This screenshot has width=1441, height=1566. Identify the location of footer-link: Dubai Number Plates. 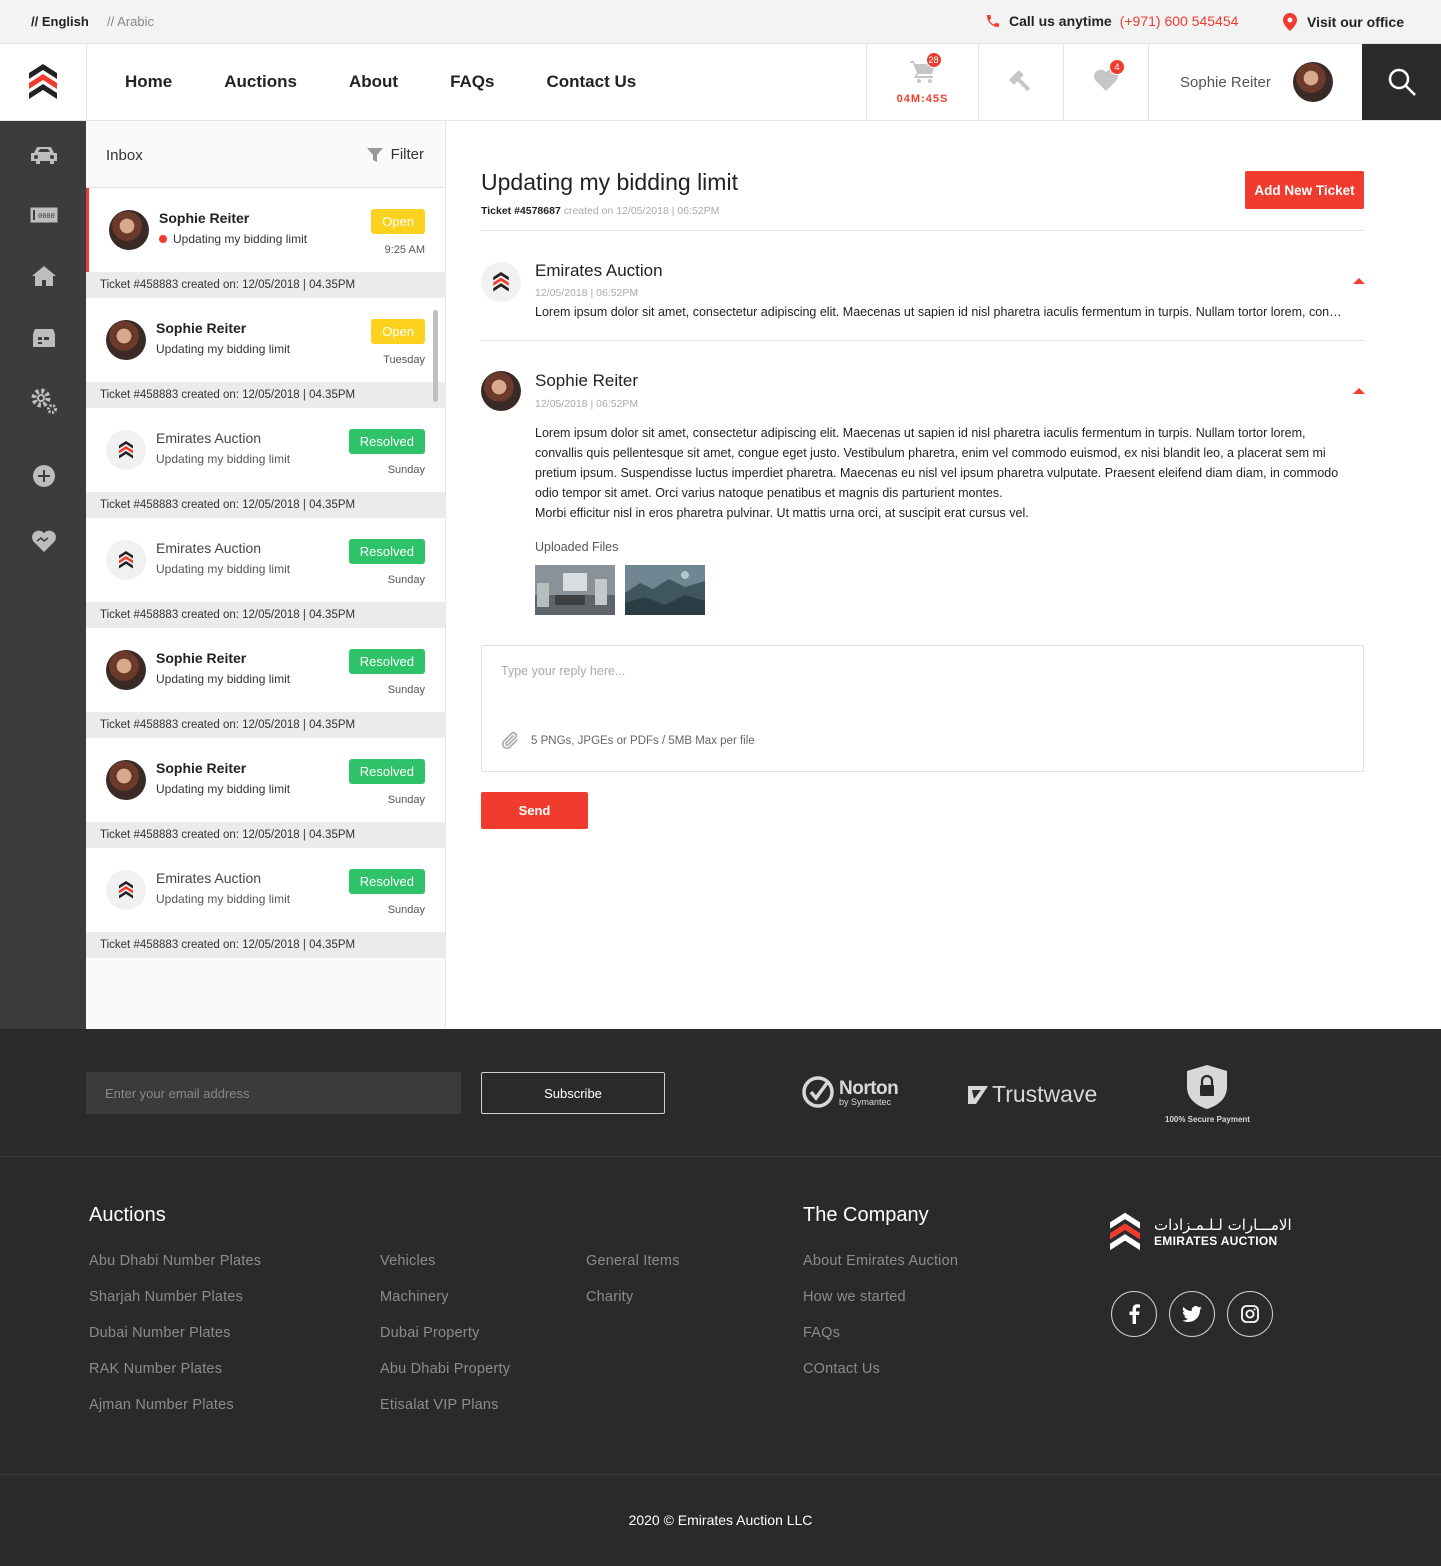
(160, 1333).